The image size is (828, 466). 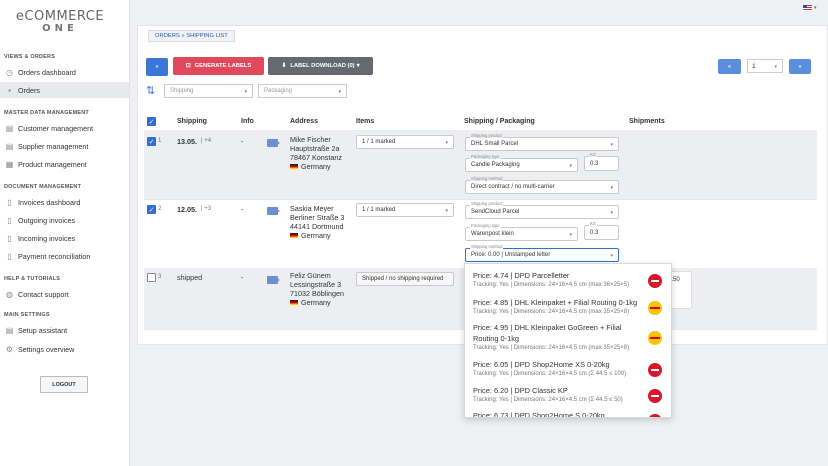 I want to click on dashboard-icon: ◷, so click(x=9, y=72).